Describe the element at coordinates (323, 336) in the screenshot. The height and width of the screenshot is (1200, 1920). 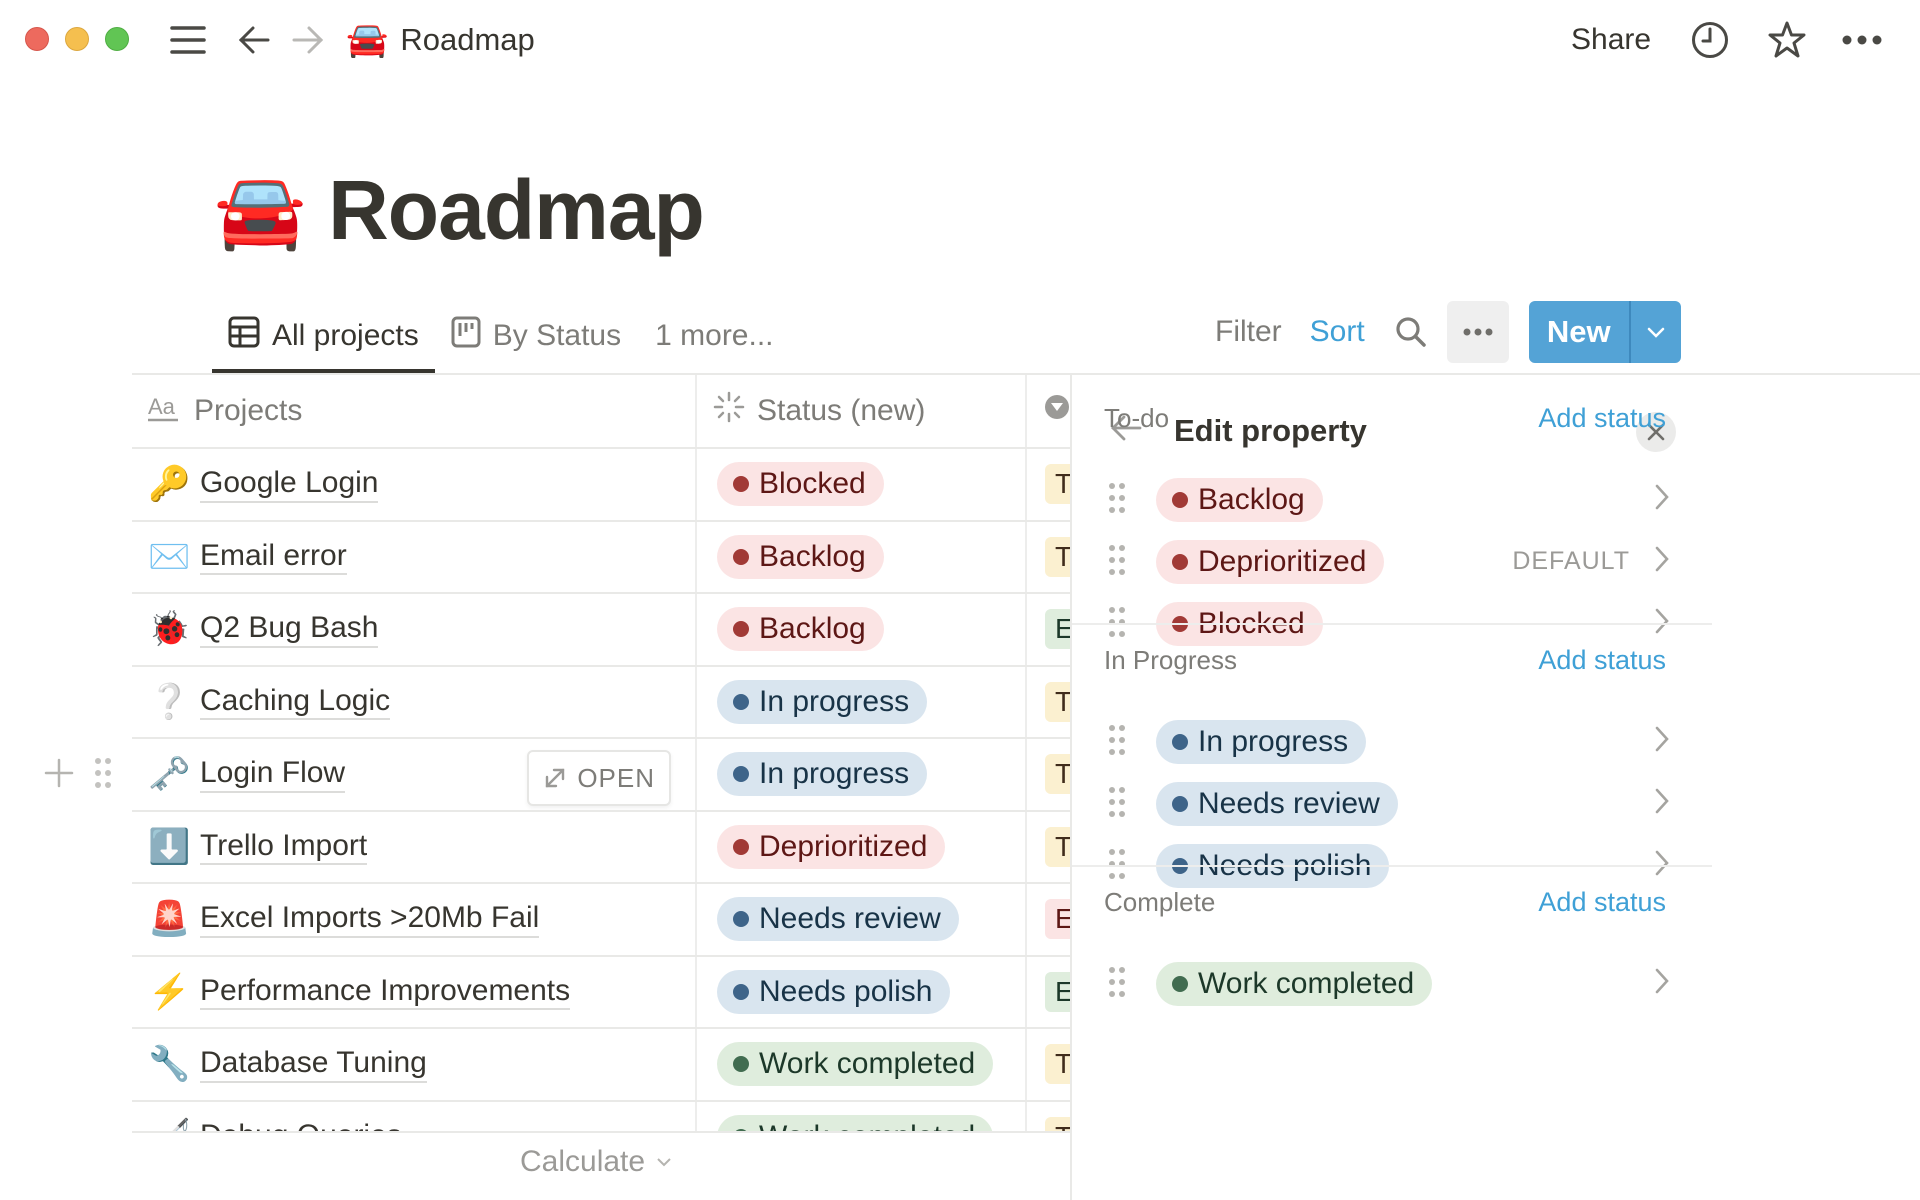
I see `tab-all-projects: All projects` at that location.